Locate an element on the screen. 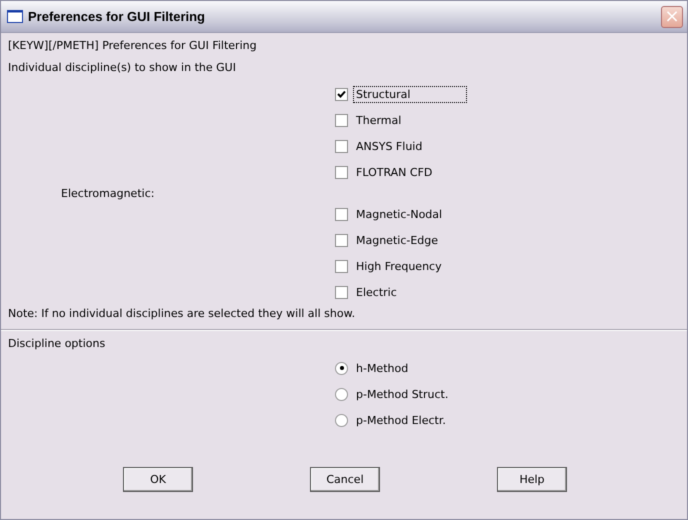 The width and height of the screenshot is (688, 520). window-icon is located at coordinates (15, 16).